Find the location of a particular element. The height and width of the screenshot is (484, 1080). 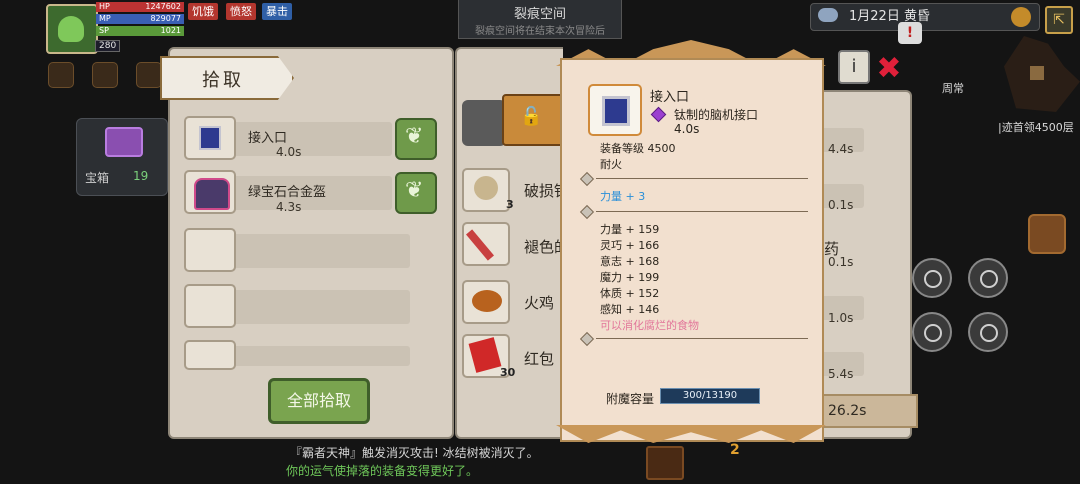

chest-count: 19 is located at coordinates (141, 176).